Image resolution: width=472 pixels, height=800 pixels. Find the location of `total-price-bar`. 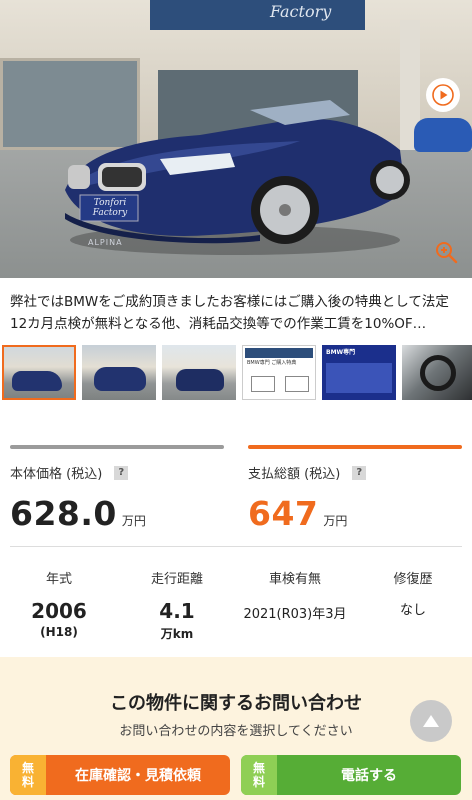

total-price-bar is located at coordinates (355, 447).